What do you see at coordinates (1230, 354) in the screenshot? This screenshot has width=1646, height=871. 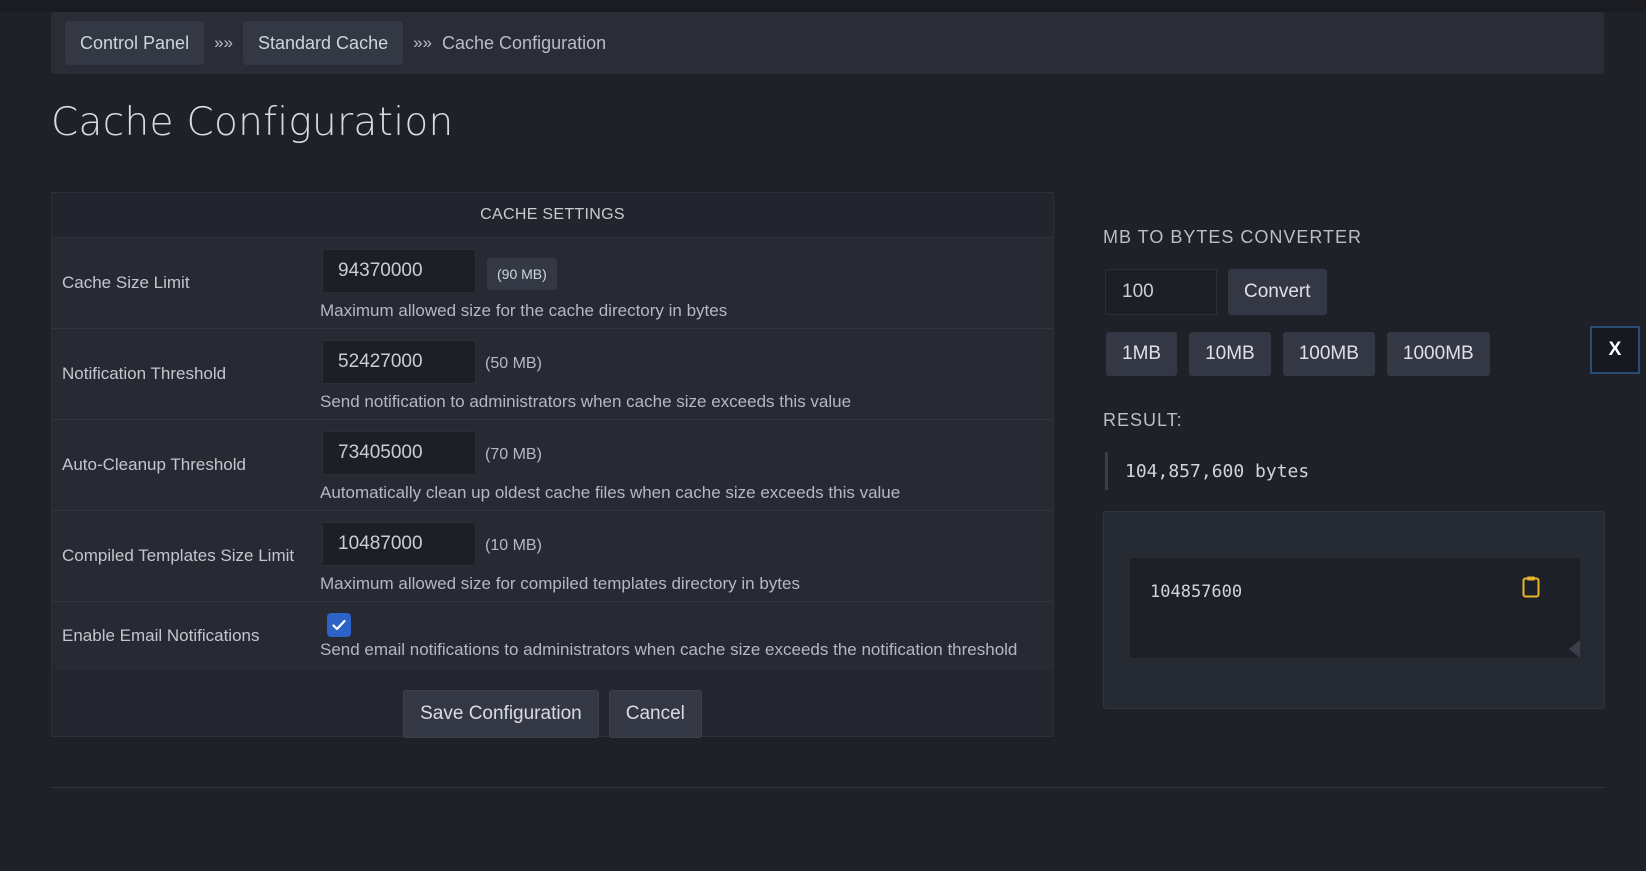 I see `preset-10mb-button: 10MB` at bounding box center [1230, 354].